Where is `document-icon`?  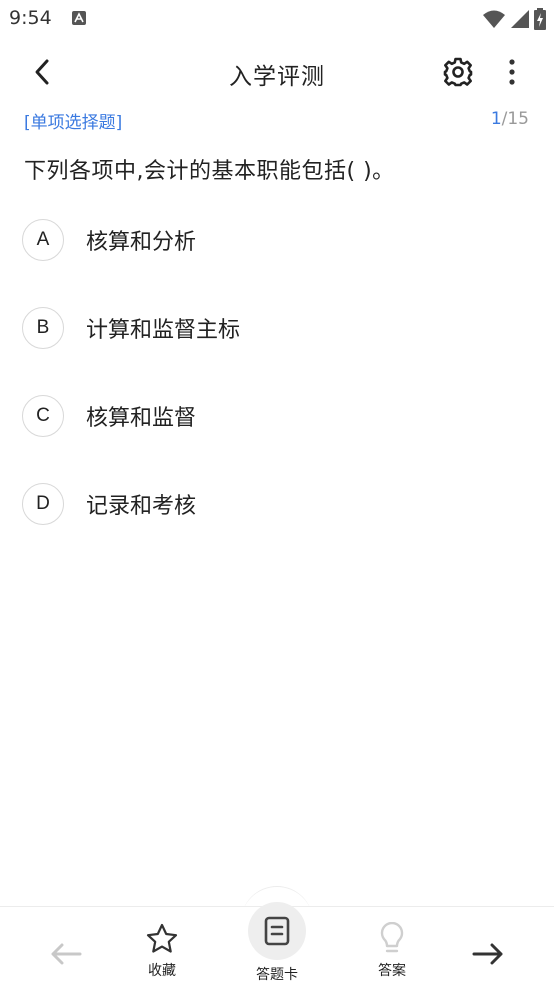 document-icon is located at coordinates (277, 931).